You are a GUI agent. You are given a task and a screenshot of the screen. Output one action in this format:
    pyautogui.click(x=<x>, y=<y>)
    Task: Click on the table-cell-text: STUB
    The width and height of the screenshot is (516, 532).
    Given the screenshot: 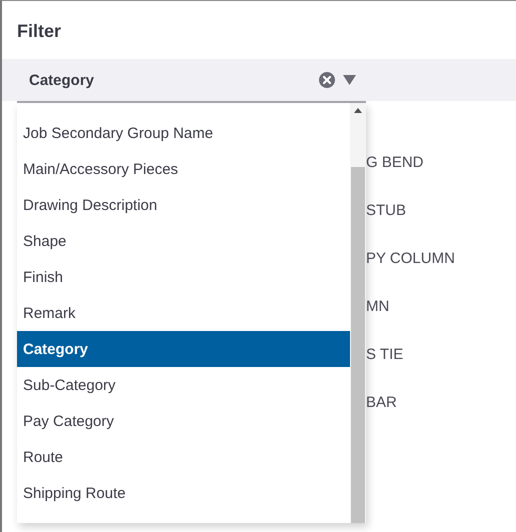 What is the action you would take?
    pyautogui.click(x=387, y=211)
    